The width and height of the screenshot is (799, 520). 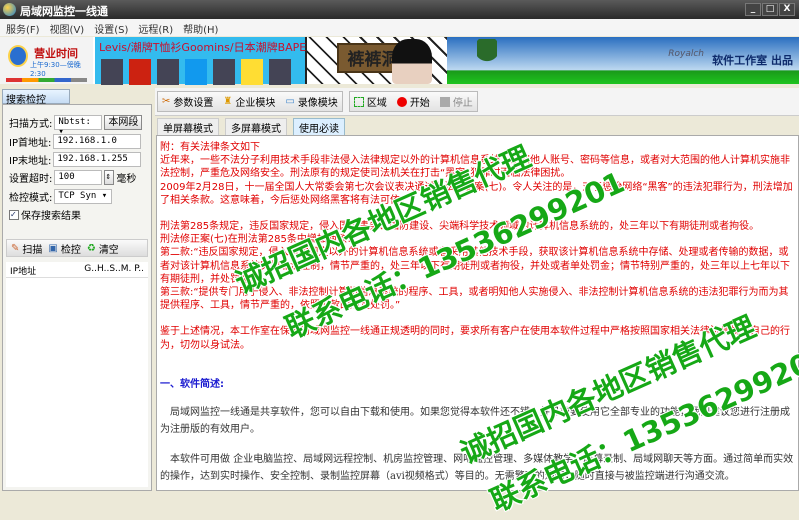 I want to click on monitor-button: ▣ 检控, so click(x=64, y=248).